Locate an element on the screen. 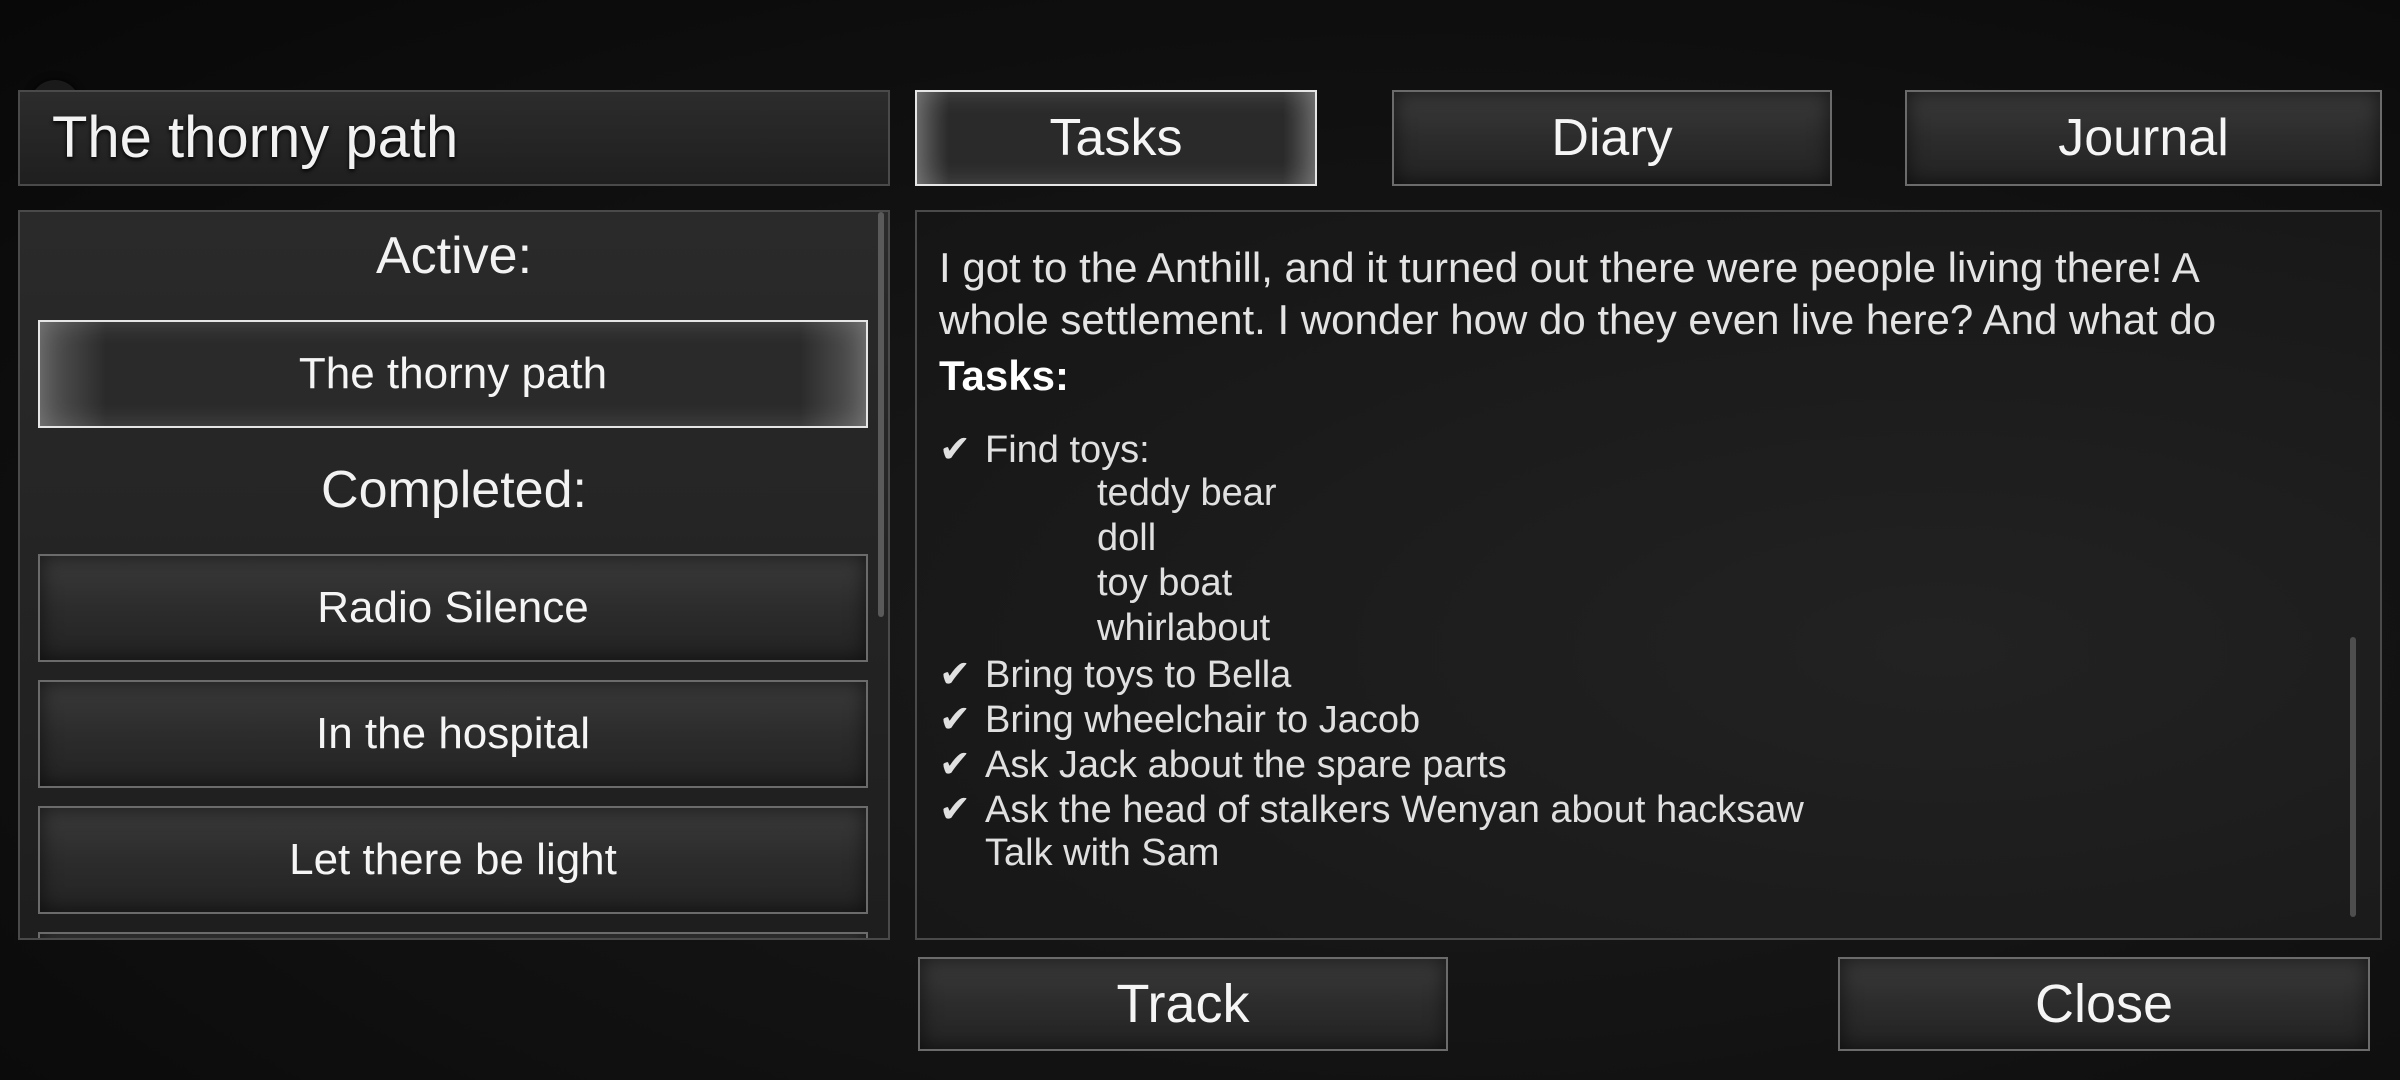  tab-journal: Journal is located at coordinates (2143, 138).